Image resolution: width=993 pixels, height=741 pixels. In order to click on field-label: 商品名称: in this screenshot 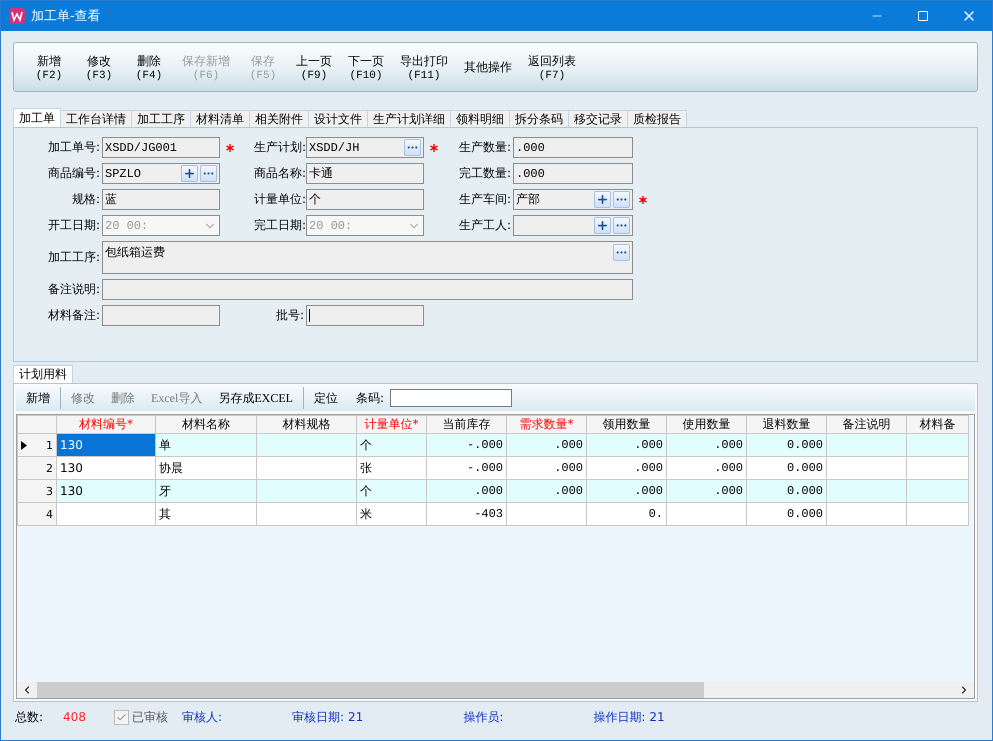, I will do `click(280, 173)`.